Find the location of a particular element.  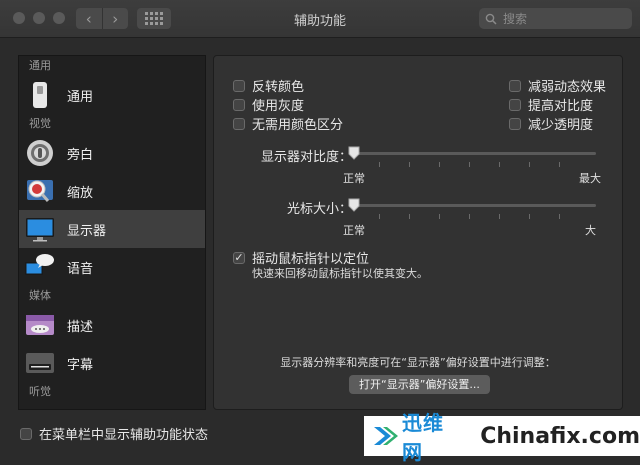

shake-to-locate-checkbox: ✓ is located at coordinates (239, 257).